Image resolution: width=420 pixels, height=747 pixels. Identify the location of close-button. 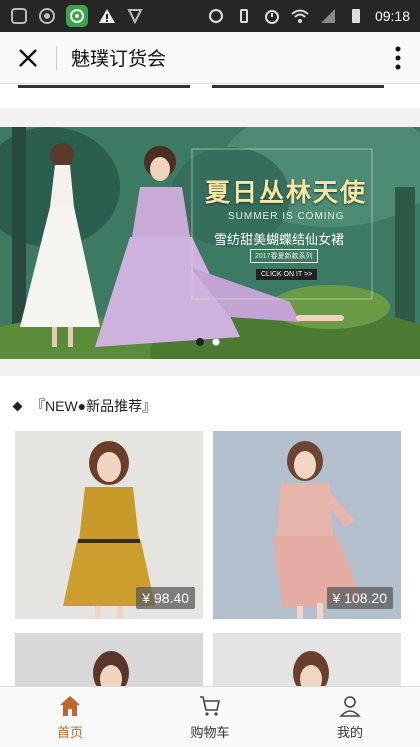
(28, 58).